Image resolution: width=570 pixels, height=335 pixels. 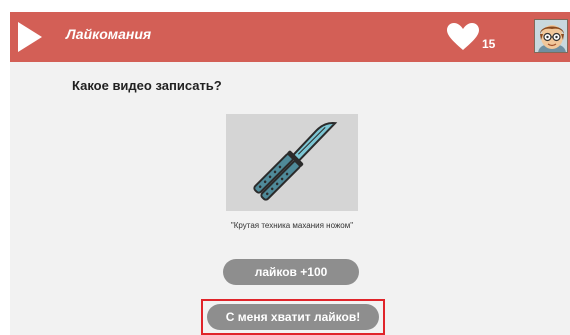 What do you see at coordinates (291, 272) in the screenshot?
I see `likes-plus-100-button: лайков +100` at bounding box center [291, 272].